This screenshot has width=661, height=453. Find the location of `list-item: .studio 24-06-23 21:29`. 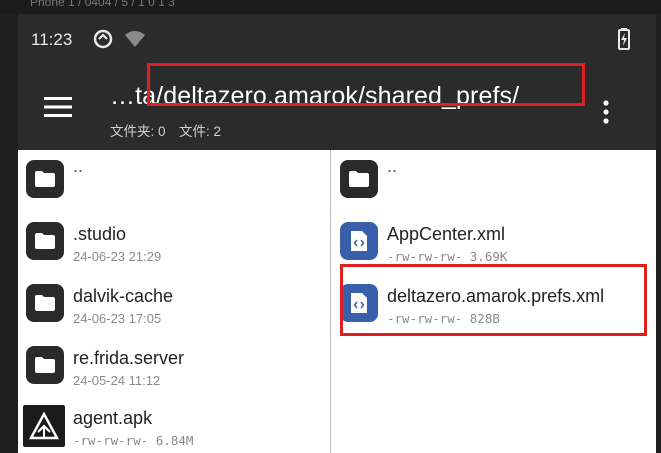

list-item: .studio 24-06-23 21:29 is located at coordinates (174, 242).